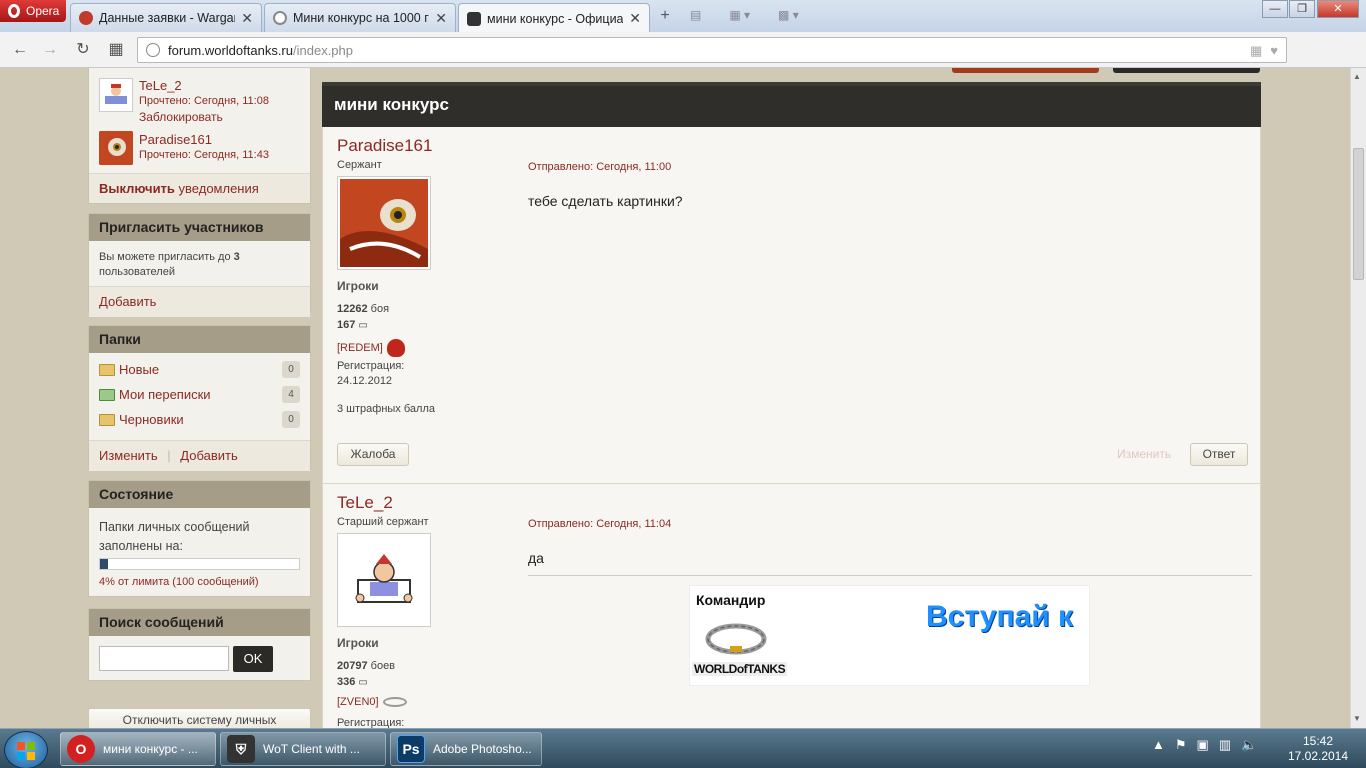 The height and width of the screenshot is (768, 1366). Describe the element at coordinates (199, 339) in the screenshot. I see `folders-box-title: Папки` at that location.